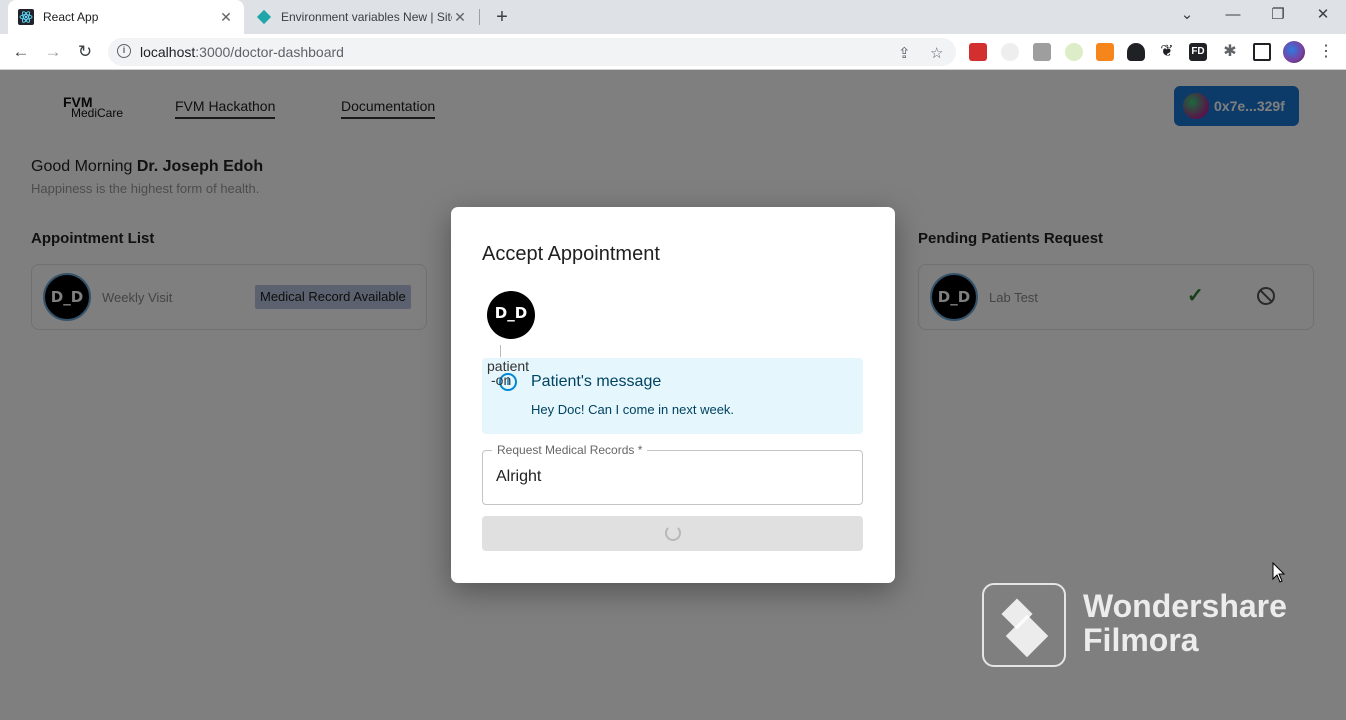 The width and height of the screenshot is (1346, 720). What do you see at coordinates (1278, 15) in the screenshot?
I see `restore-icon: ❐` at bounding box center [1278, 15].